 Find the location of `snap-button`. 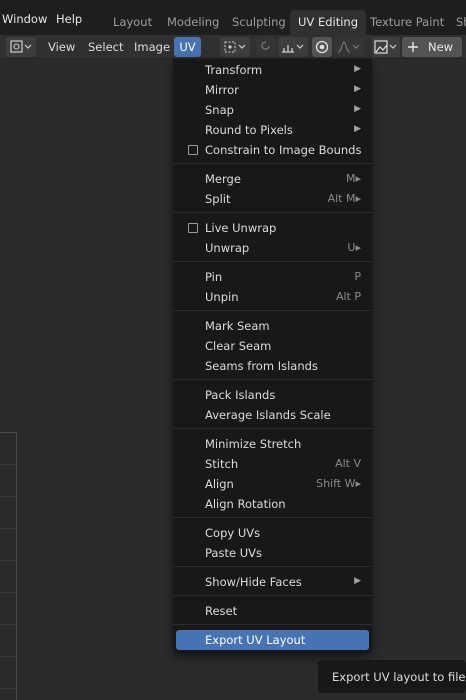

snap-button is located at coordinates (293, 47).